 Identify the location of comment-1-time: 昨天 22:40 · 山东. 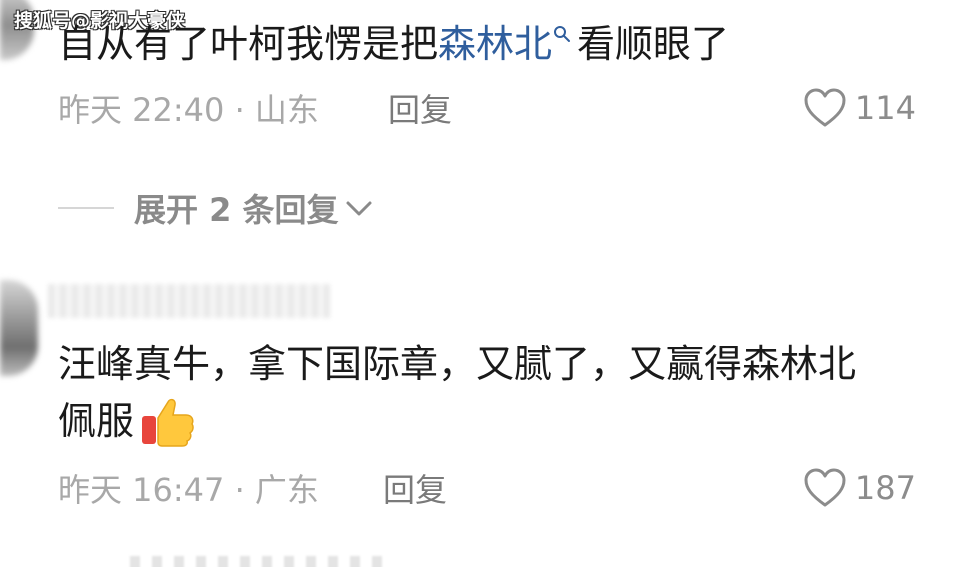
(188, 110).